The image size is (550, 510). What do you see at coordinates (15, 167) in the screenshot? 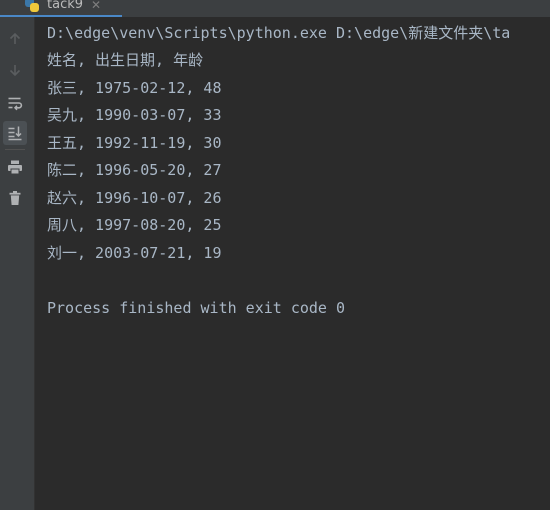
I see `print-icon` at bounding box center [15, 167].